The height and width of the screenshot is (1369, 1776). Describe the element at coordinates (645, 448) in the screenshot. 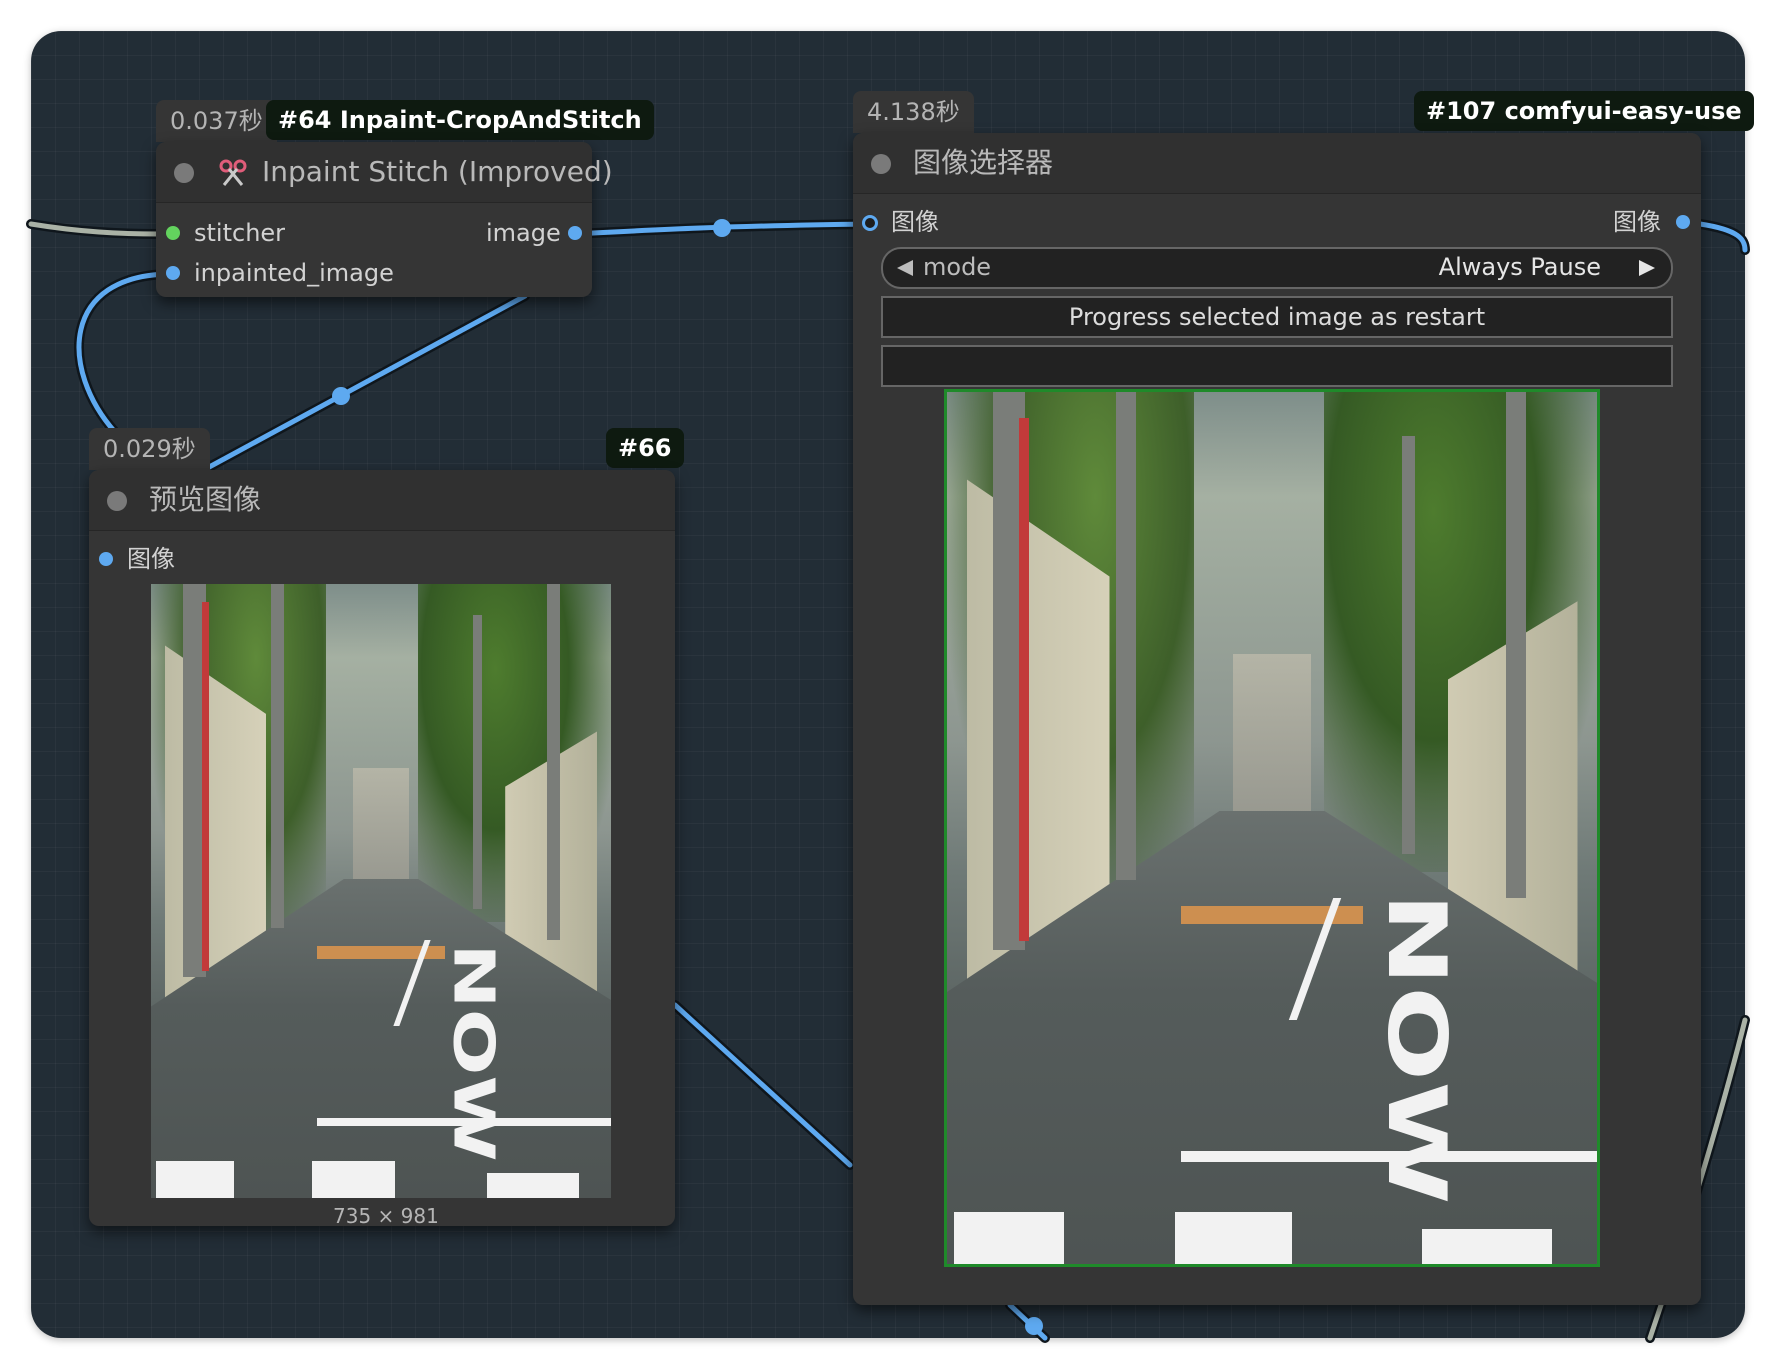

I see `node-id-badge: #66` at that location.